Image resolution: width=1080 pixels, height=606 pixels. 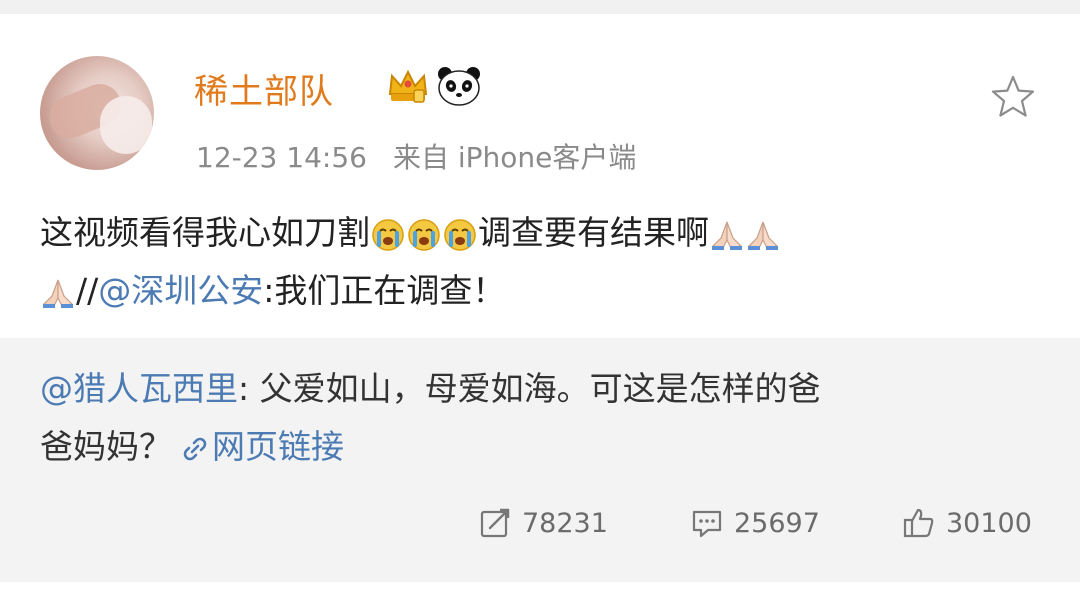 I want to click on comment-count: 25697, so click(x=777, y=523).